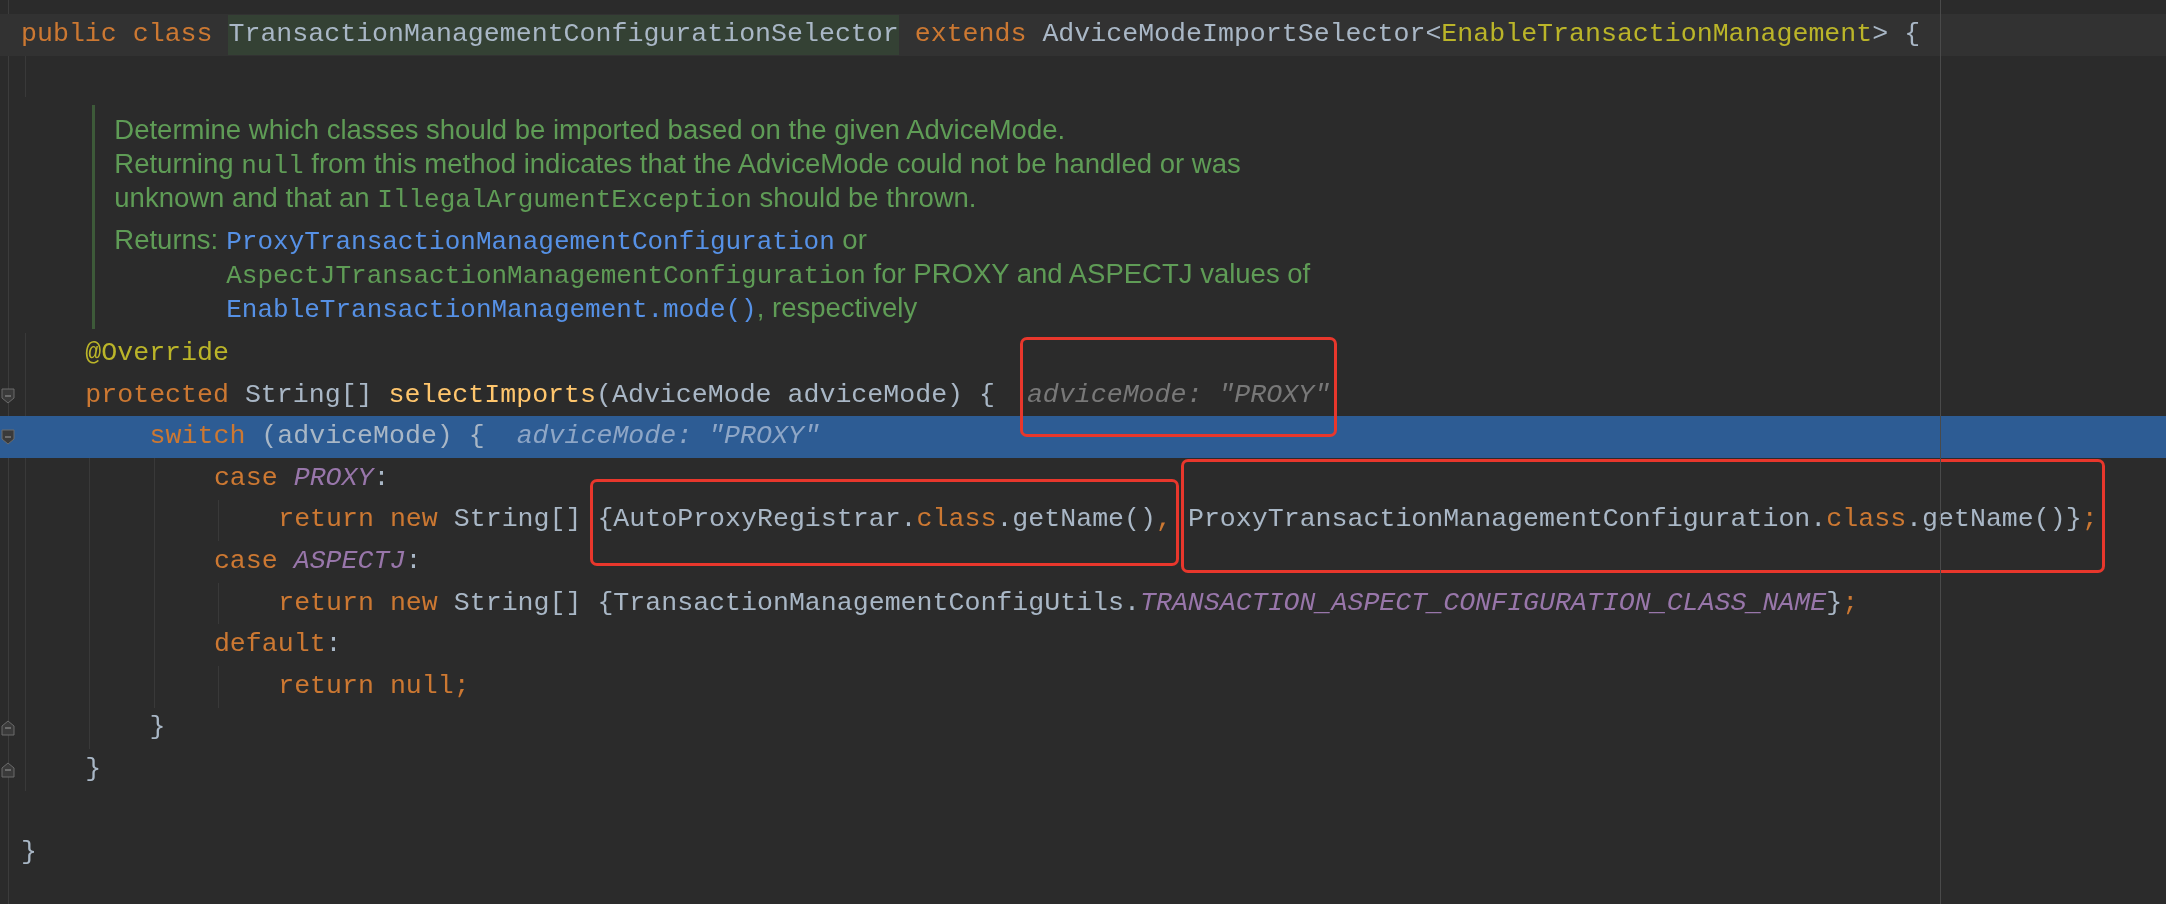 The width and height of the screenshot is (2166, 904). Describe the element at coordinates (563, 34) in the screenshot. I see `highlighted-identifier: TransactionManagementConfigurationSelector` at that location.